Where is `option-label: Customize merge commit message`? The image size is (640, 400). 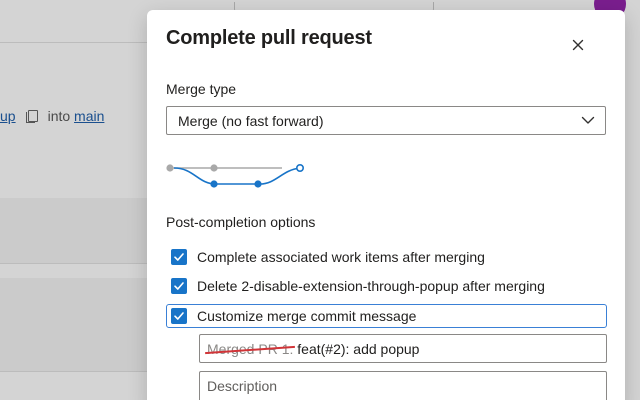 option-label: Customize merge commit message is located at coordinates (307, 316).